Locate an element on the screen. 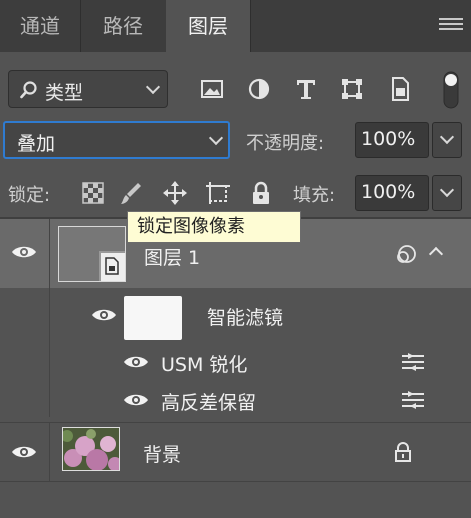 The image size is (471, 518). smart-filters-row: 智能滤镜 is located at coordinates (235, 315).